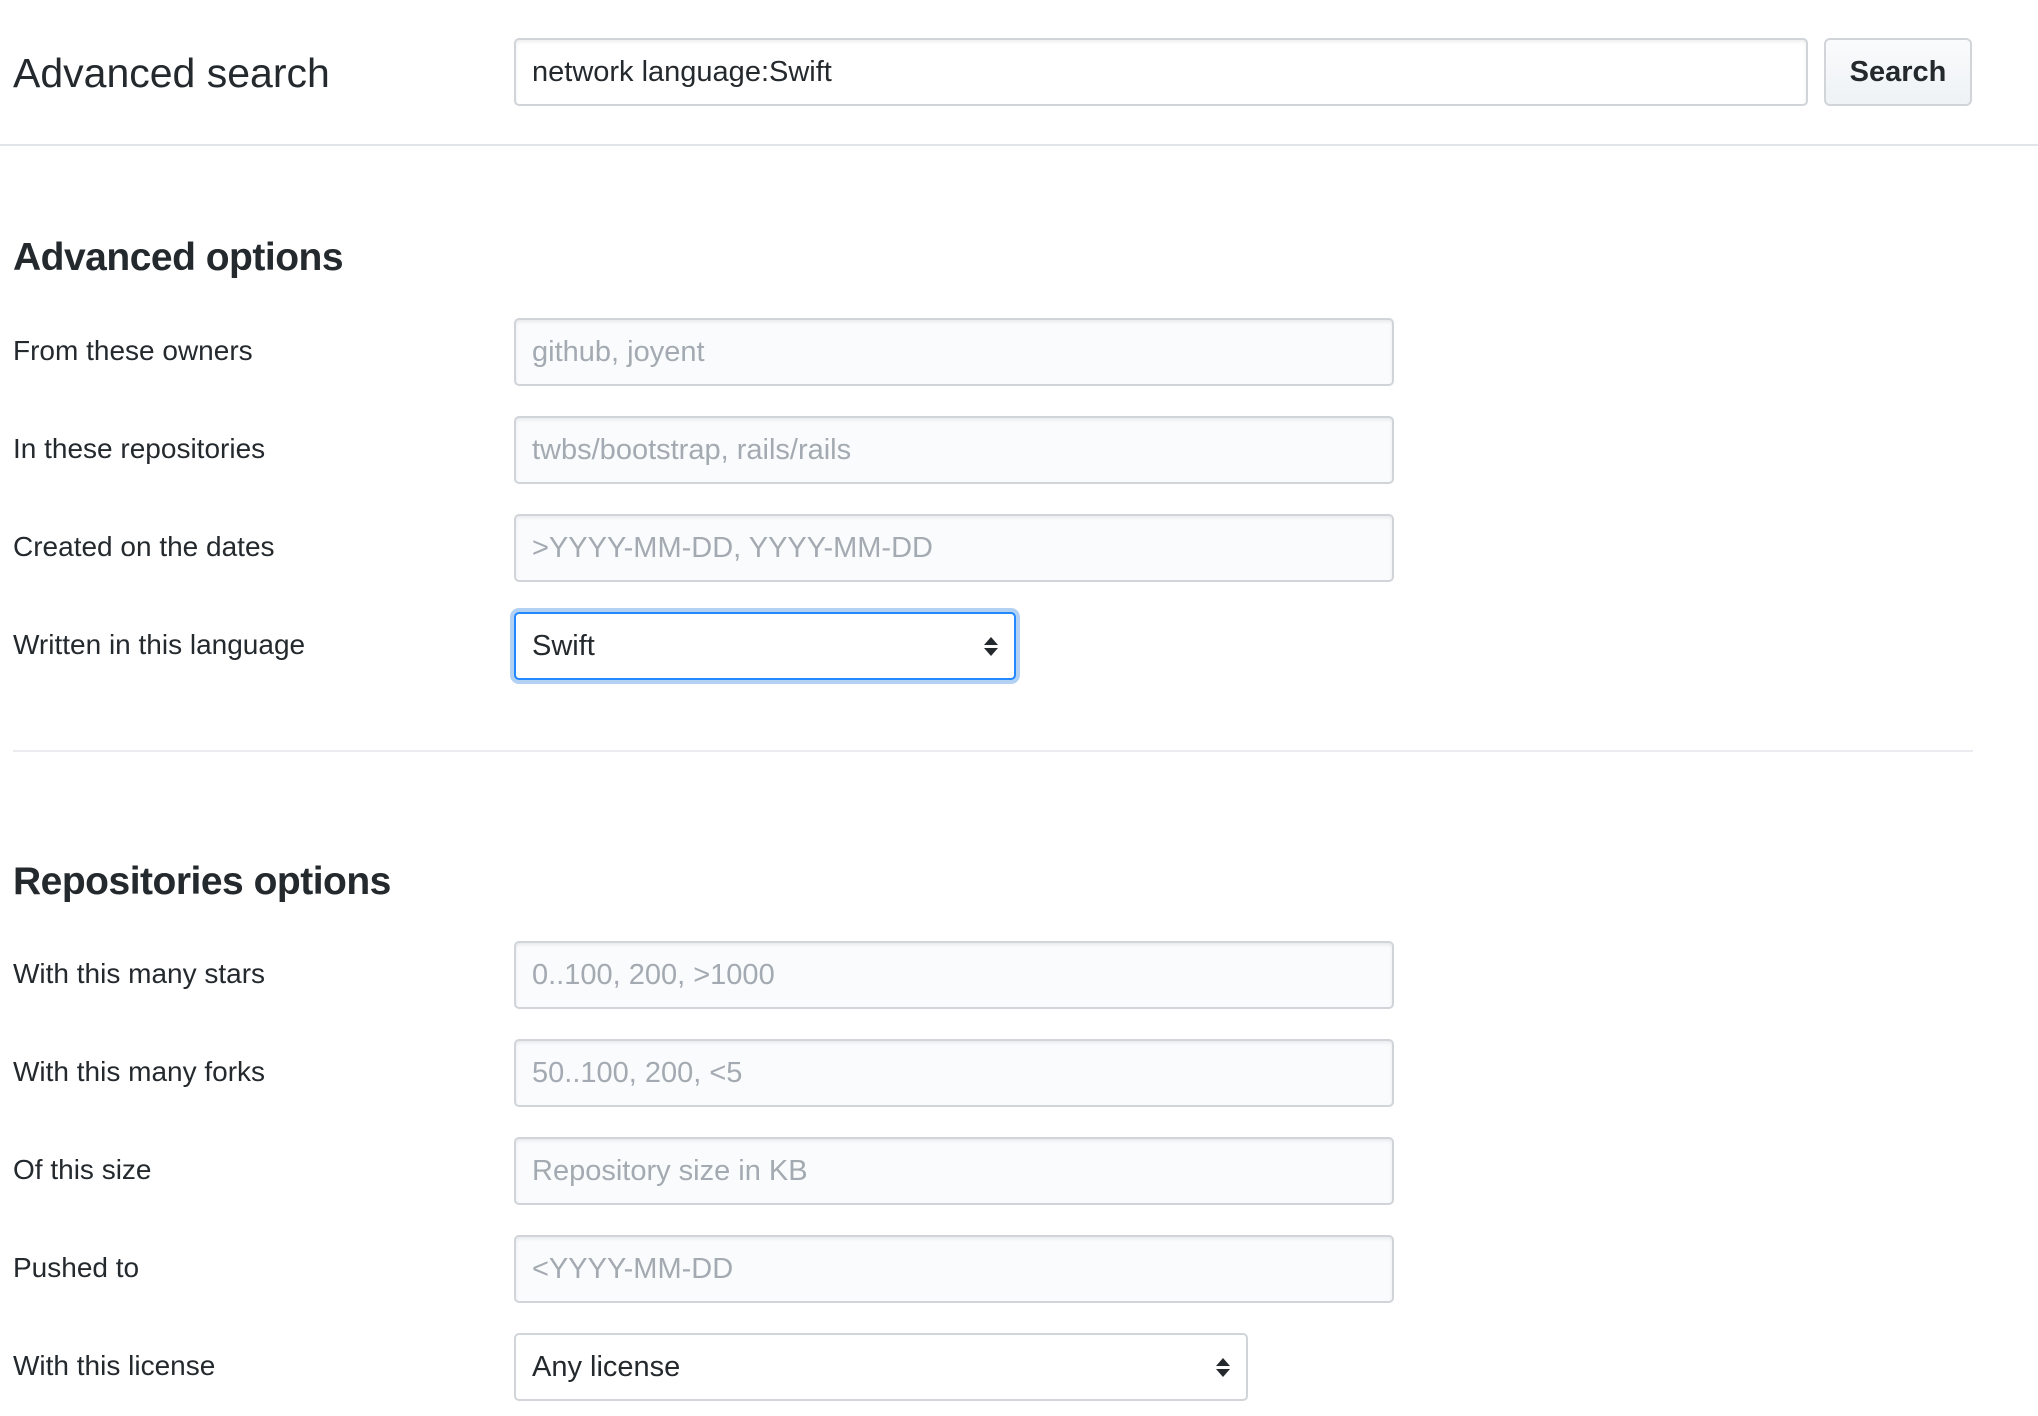 This screenshot has height=1416, width=2038. What do you see at coordinates (881, 1367) in the screenshot?
I see `license-select: Any license` at bounding box center [881, 1367].